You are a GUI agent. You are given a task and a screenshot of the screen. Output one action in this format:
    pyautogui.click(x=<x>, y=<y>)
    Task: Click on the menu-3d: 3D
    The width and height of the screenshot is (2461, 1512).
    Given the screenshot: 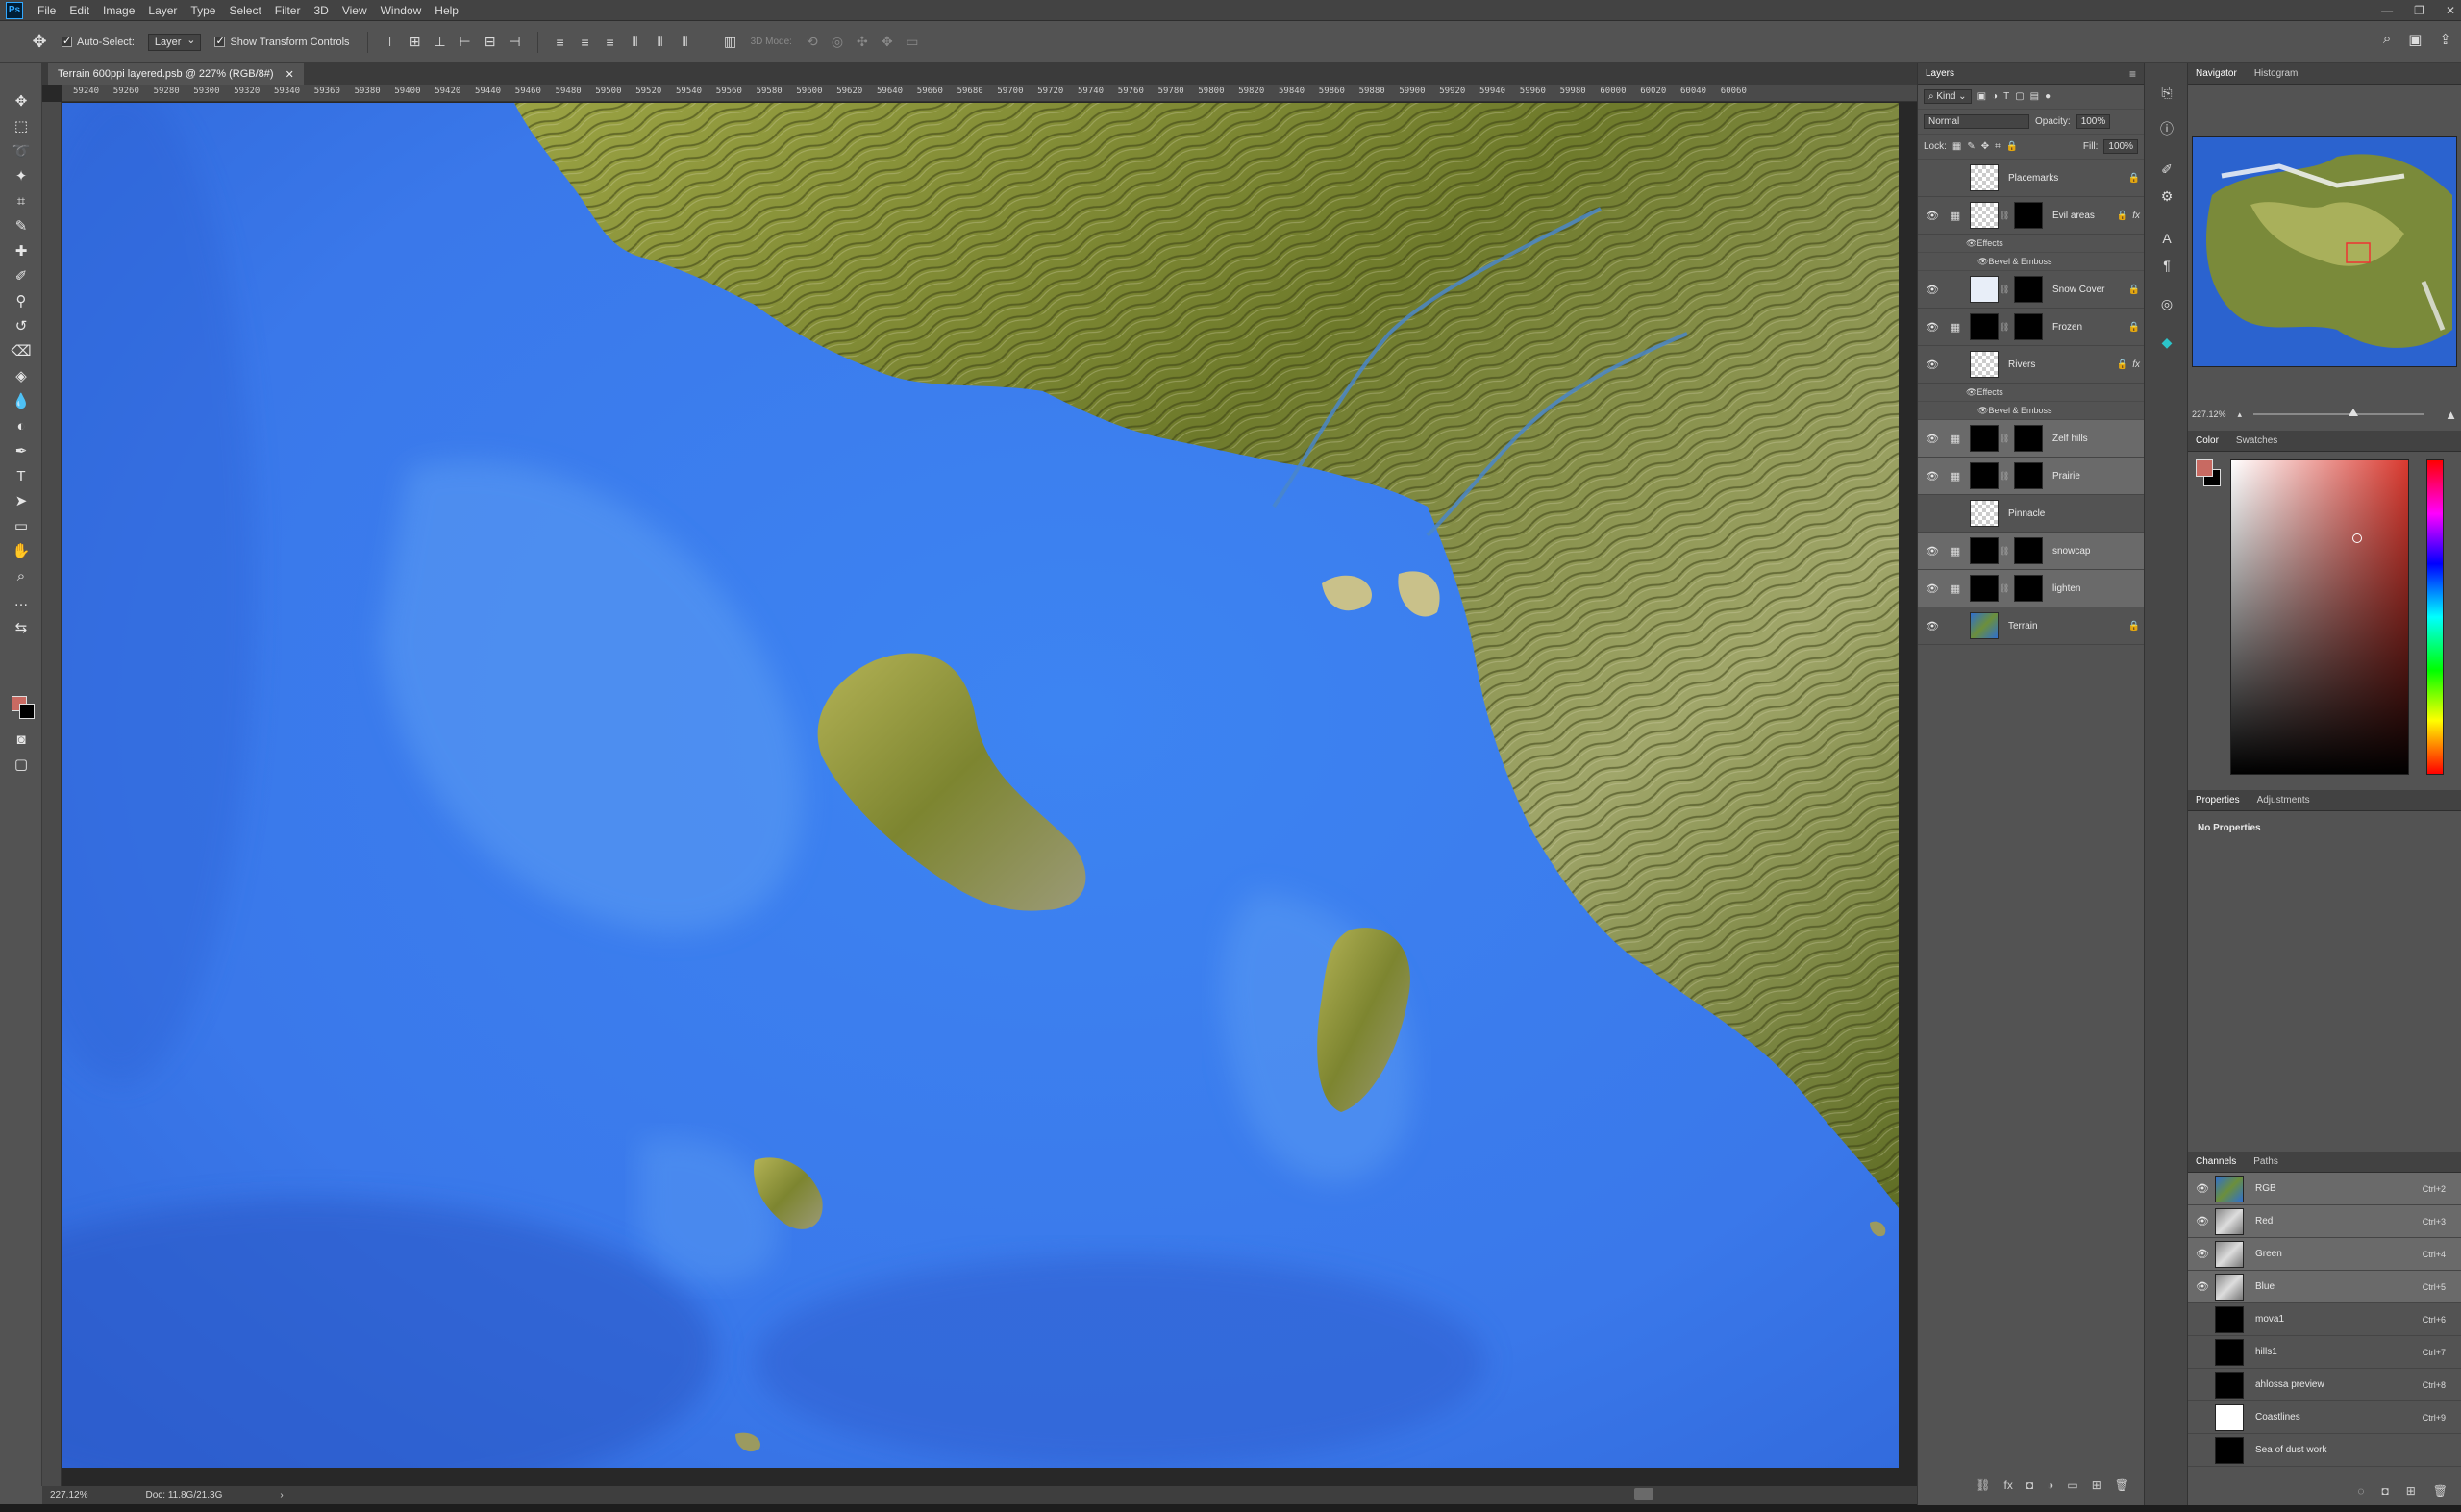 What is the action you would take?
    pyautogui.click(x=321, y=10)
    